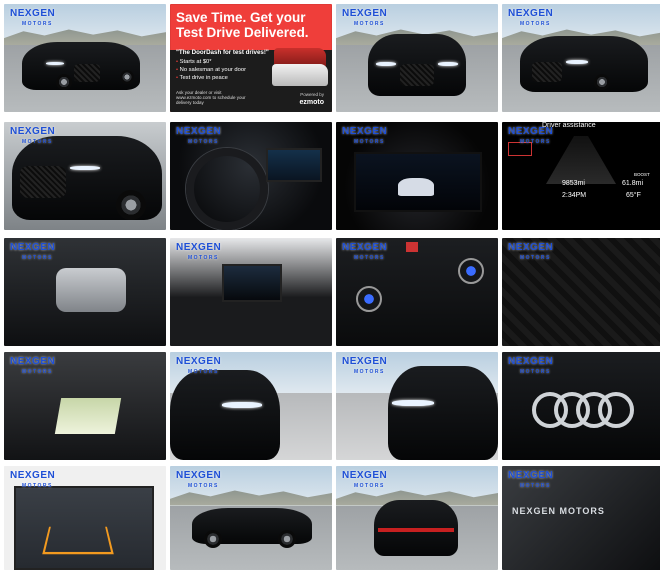 This screenshot has height=571, width=660. I want to click on hazard-button, so click(412, 247).